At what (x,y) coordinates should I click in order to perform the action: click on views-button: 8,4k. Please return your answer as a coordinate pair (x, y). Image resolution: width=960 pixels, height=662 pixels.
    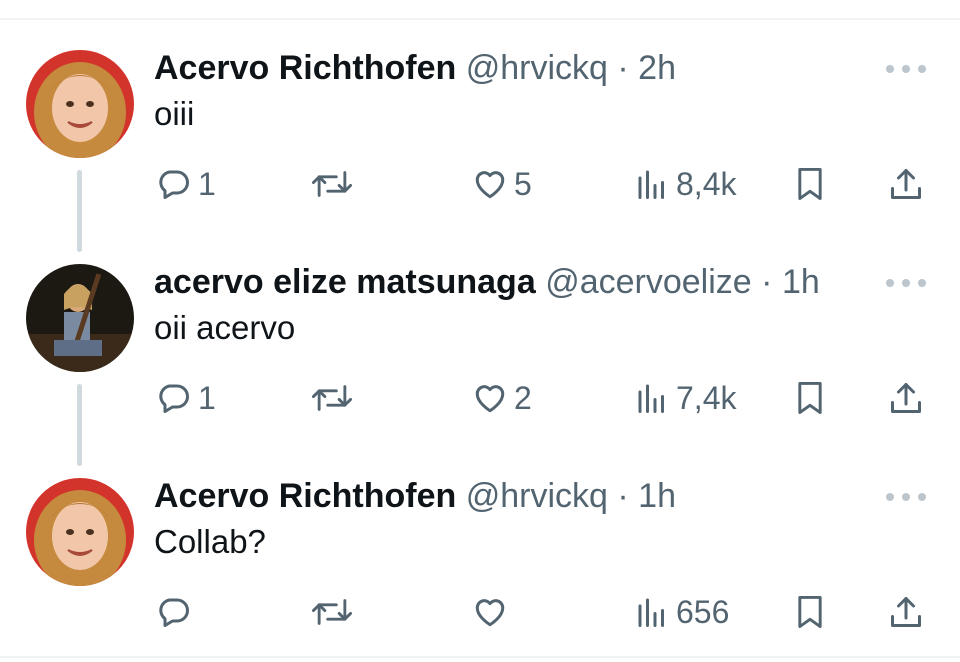
    Looking at the image, I should click on (685, 184).